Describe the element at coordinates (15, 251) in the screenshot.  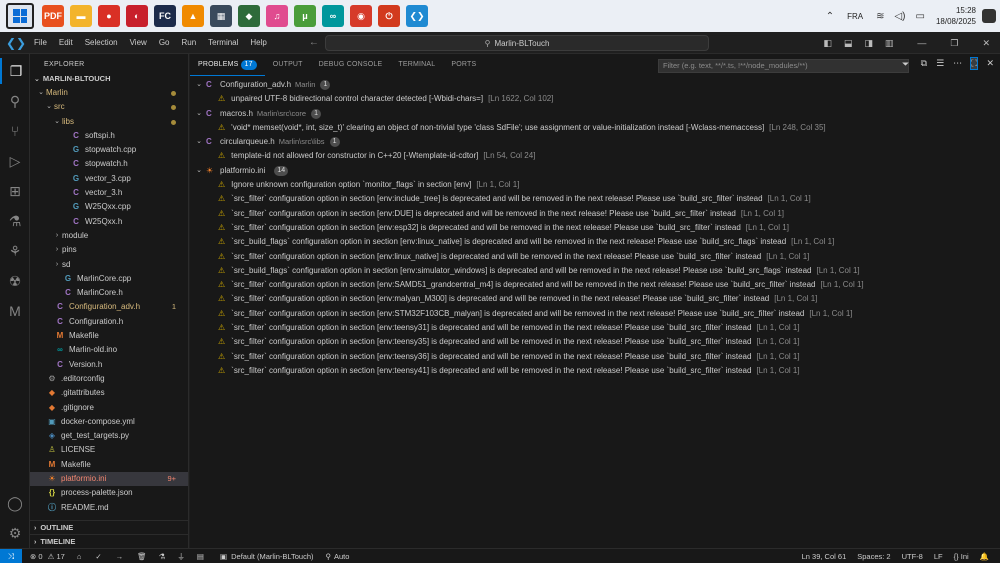
I see `python-icon: ⚘` at that location.